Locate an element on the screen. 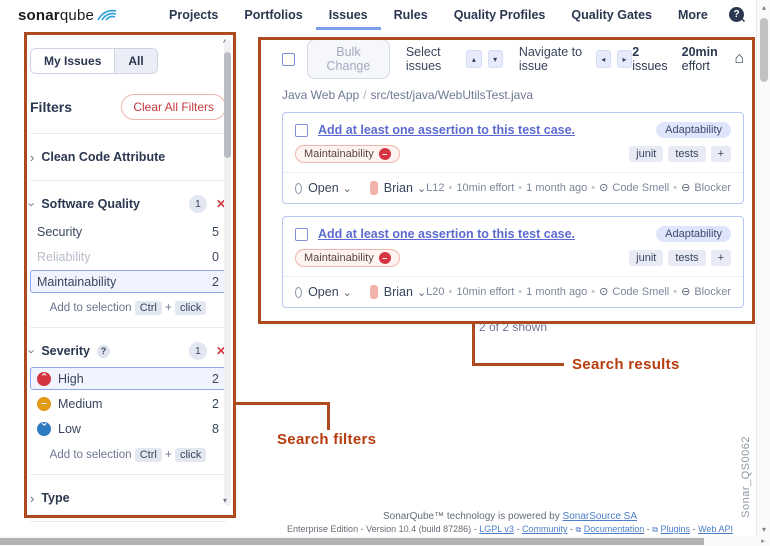  logo-swoosh-icon is located at coordinates (107, 15).